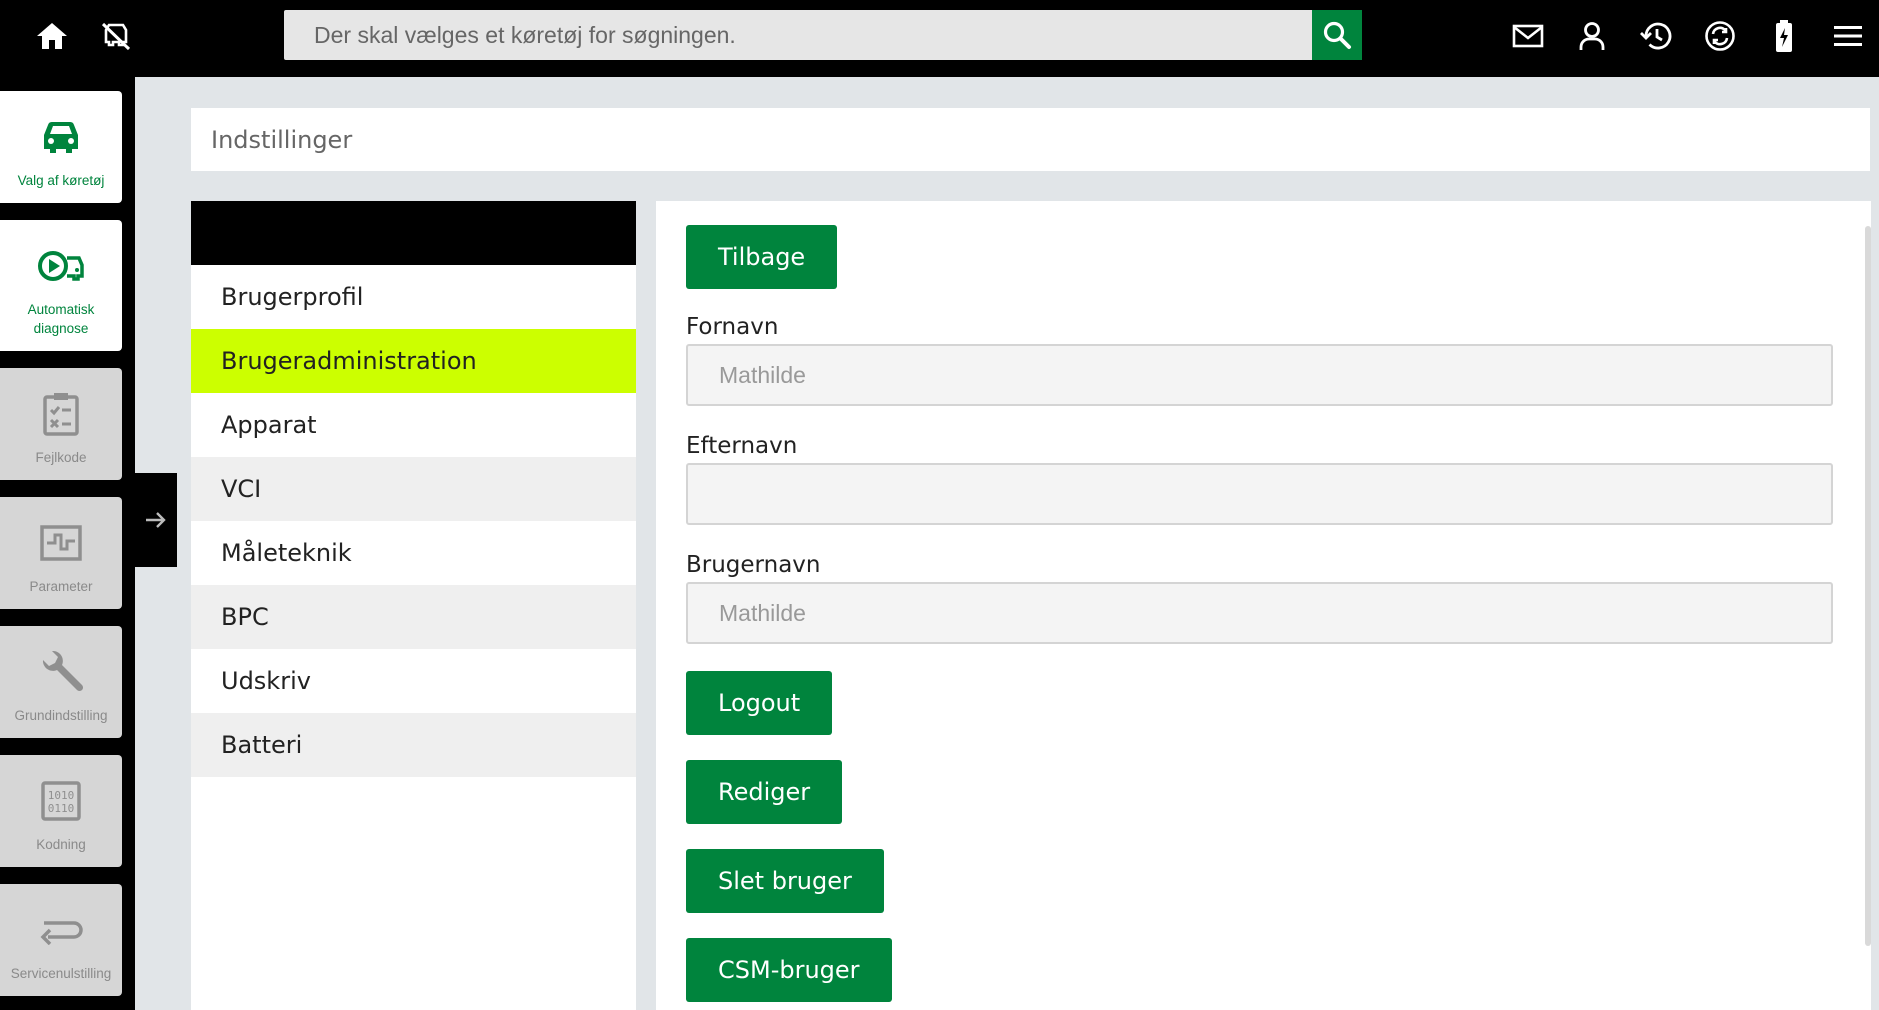  What do you see at coordinates (61, 715) in the screenshot?
I see `sidebar-item-label: Grundindstilling` at bounding box center [61, 715].